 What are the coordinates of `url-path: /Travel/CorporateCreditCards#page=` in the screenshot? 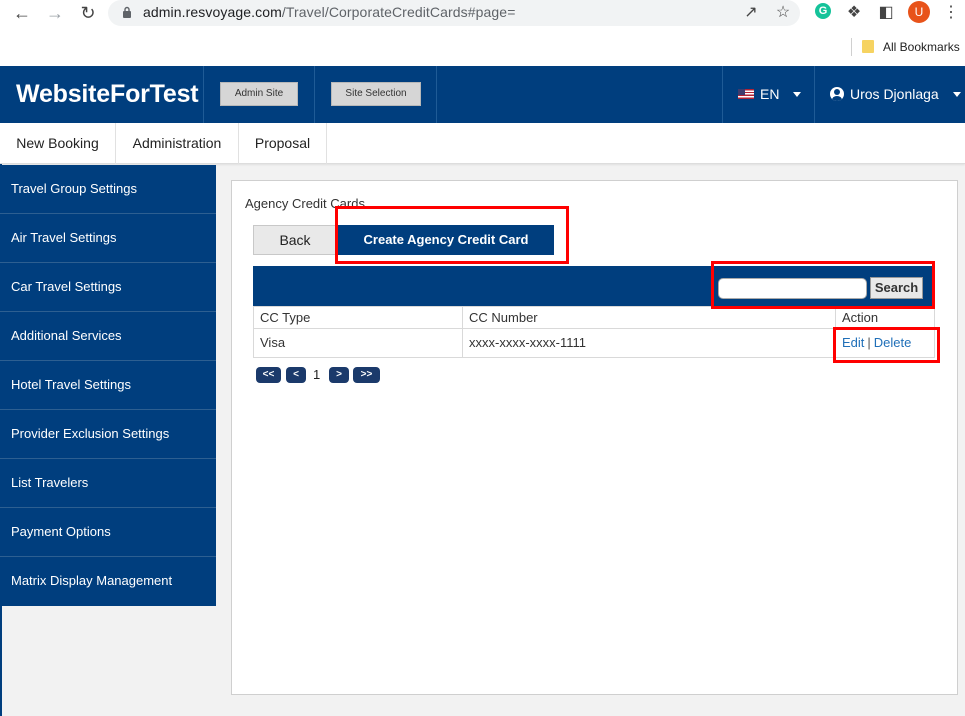 It's located at (398, 12).